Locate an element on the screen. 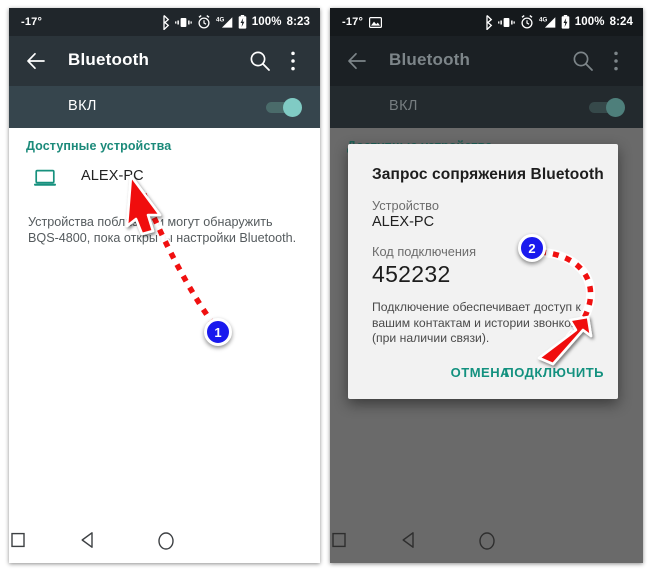 The height and width of the screenshot is (571, 652). clock: 8:24 is located at coordinates (621, 22).